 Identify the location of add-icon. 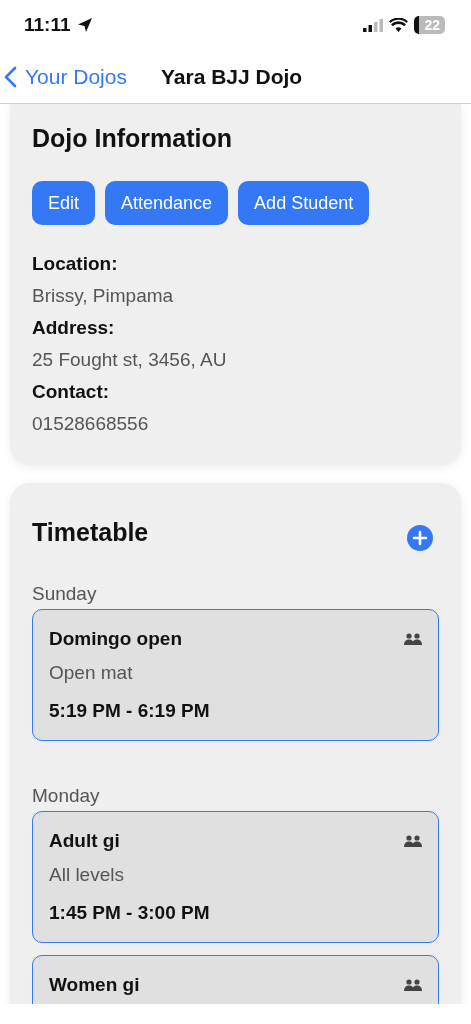
(420, 538).